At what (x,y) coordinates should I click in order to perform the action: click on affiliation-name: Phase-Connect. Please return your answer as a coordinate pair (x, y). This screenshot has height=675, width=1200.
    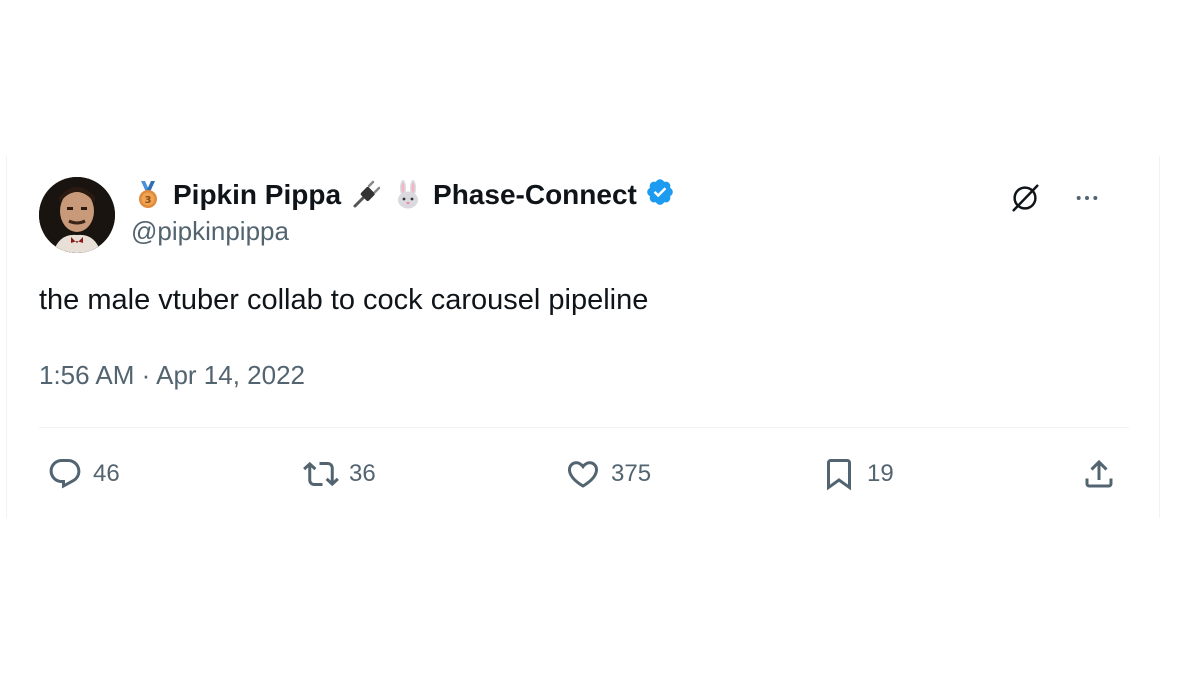
    Looking at the image, I should click on (535, 195).